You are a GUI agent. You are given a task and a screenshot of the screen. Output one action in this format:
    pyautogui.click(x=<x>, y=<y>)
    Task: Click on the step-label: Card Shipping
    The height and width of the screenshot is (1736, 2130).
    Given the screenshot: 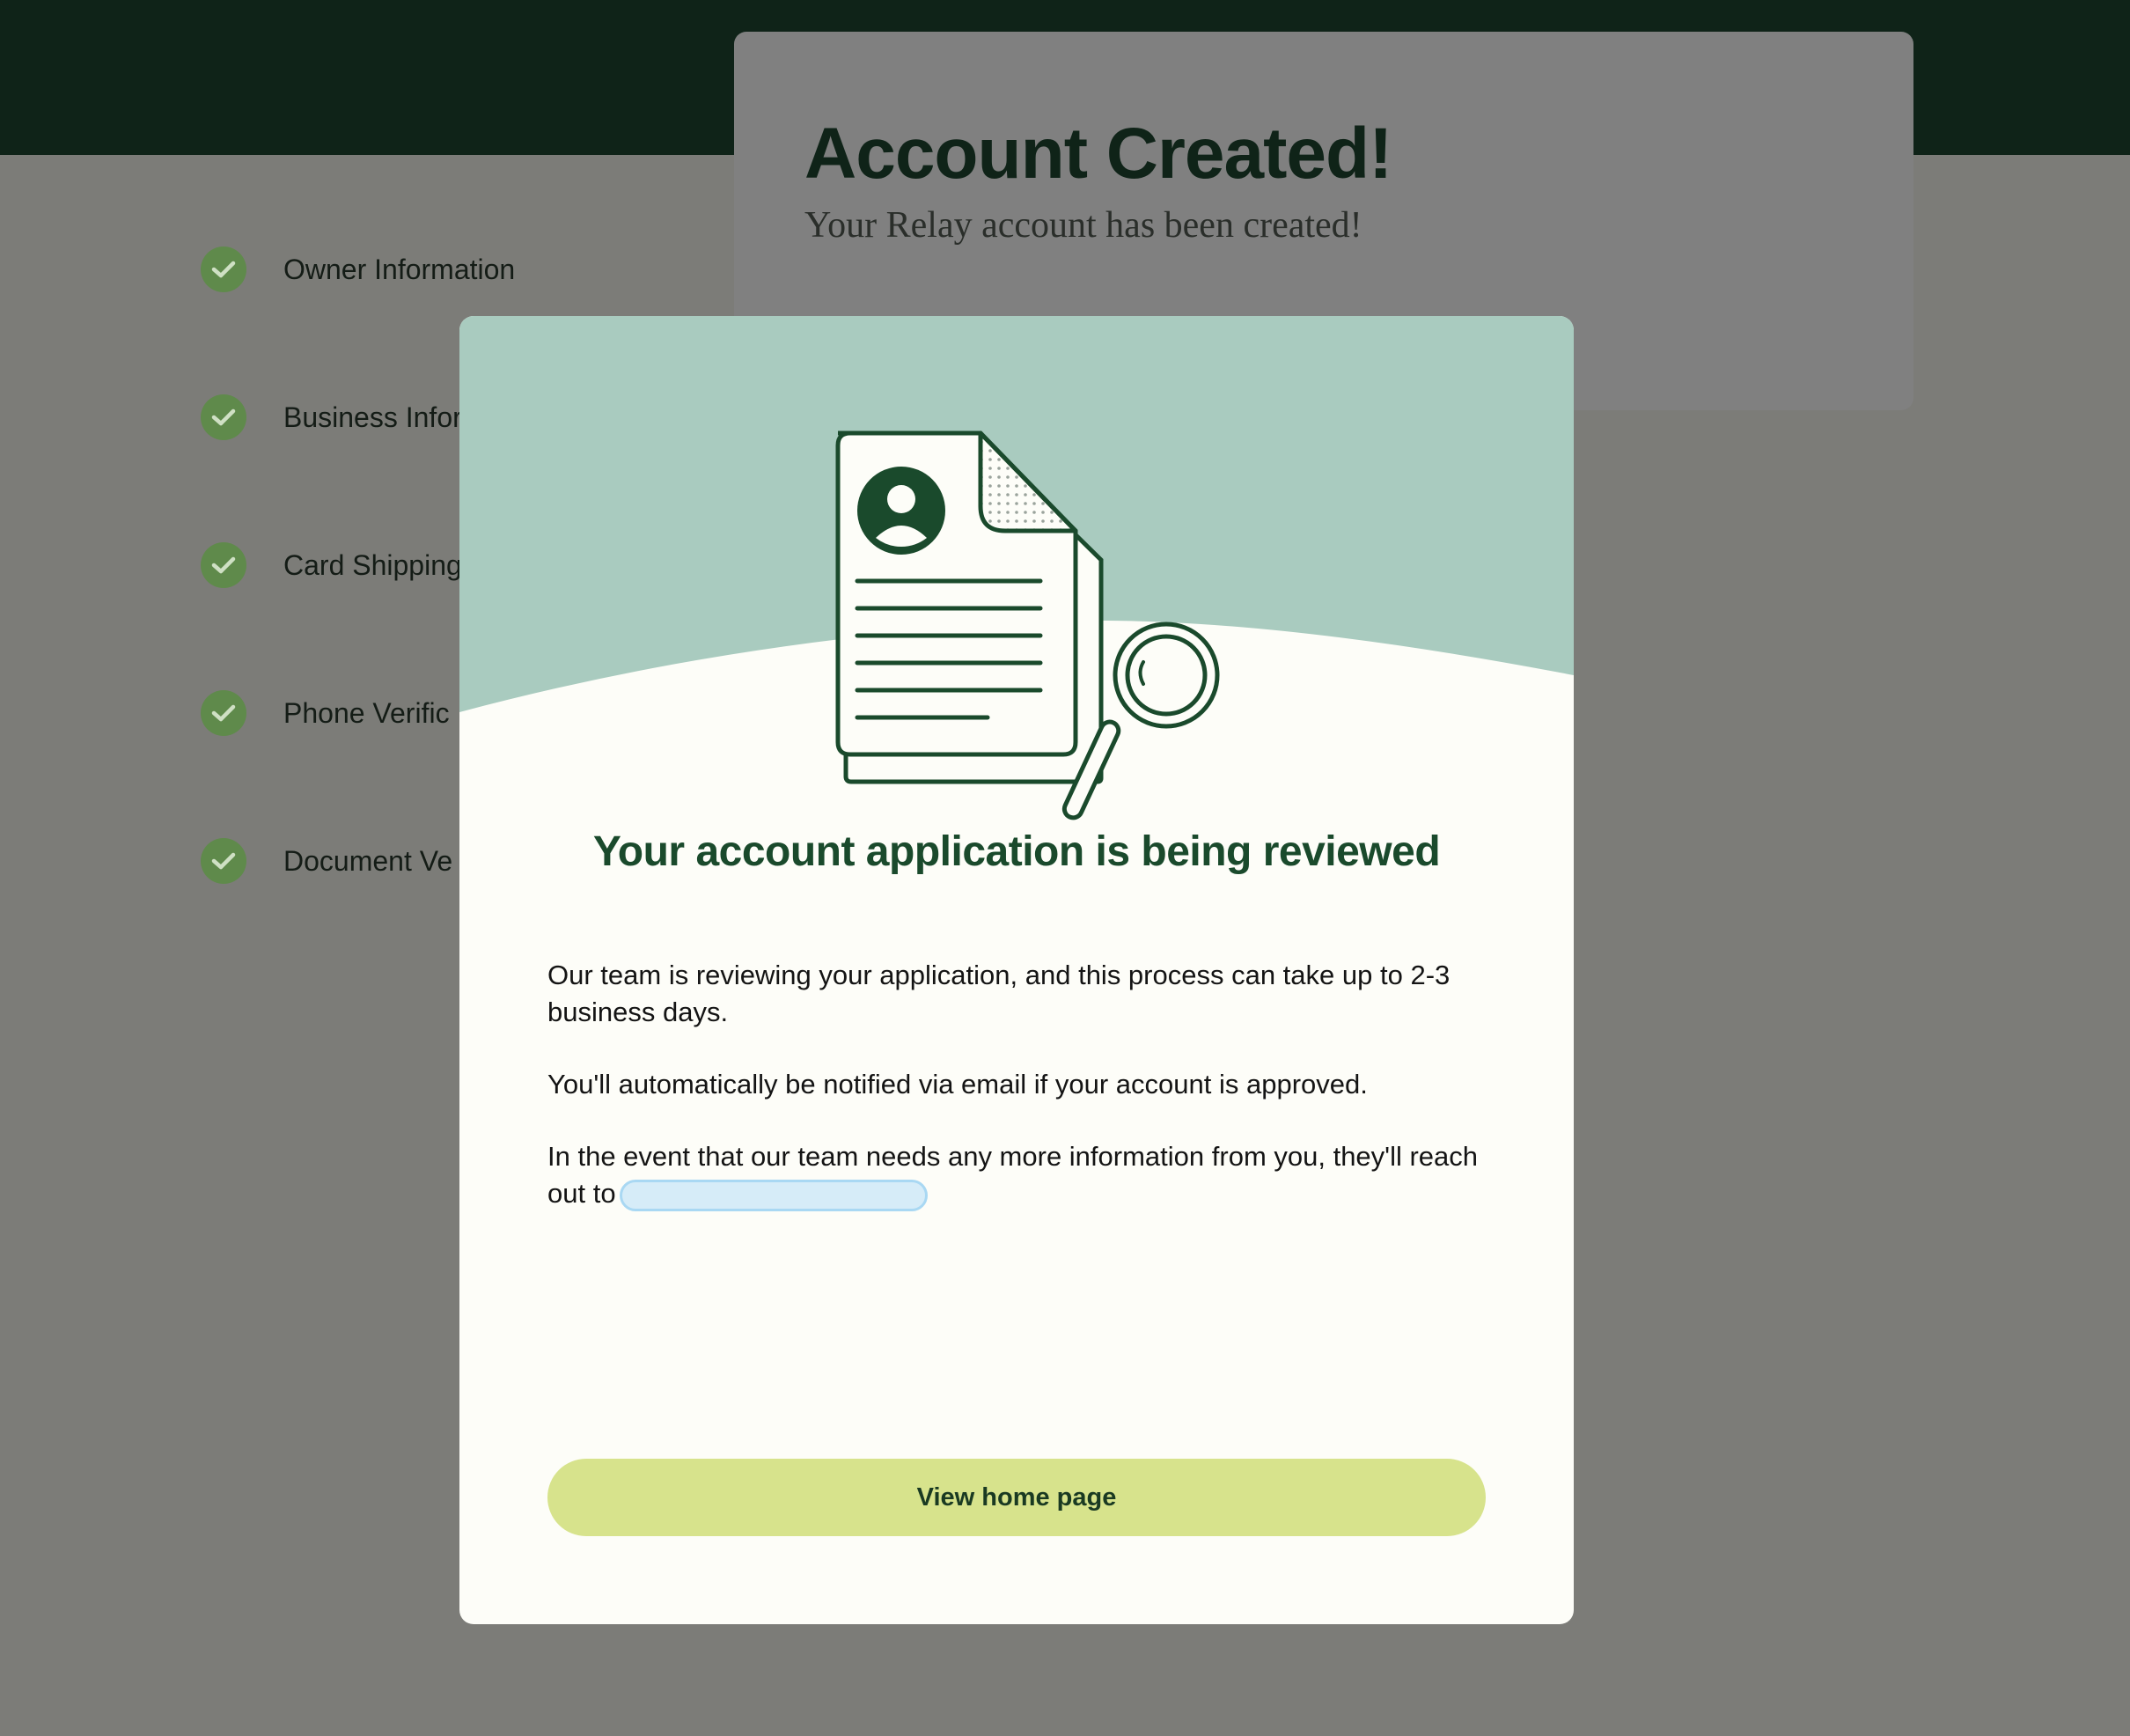 What is the action you would take?
    pyautogui.click(x=372, y=564)
    